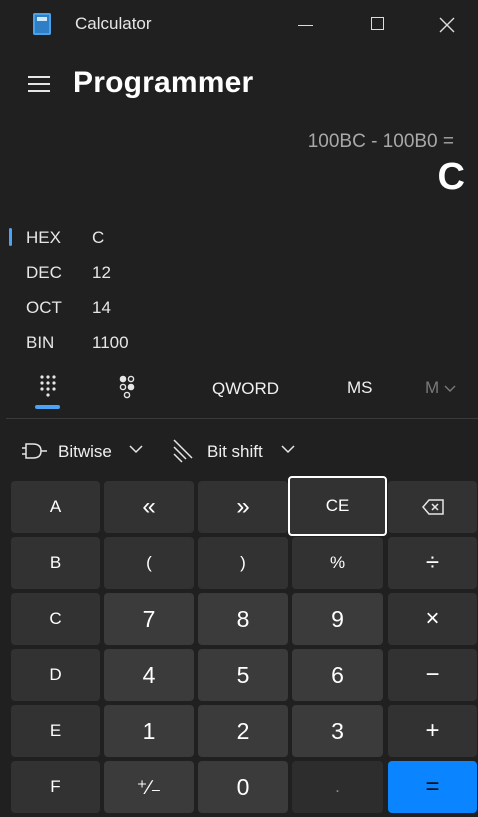 This screenshot has width=478, height=817. I want to click on digit-2-button: 2, so click(243, 731).